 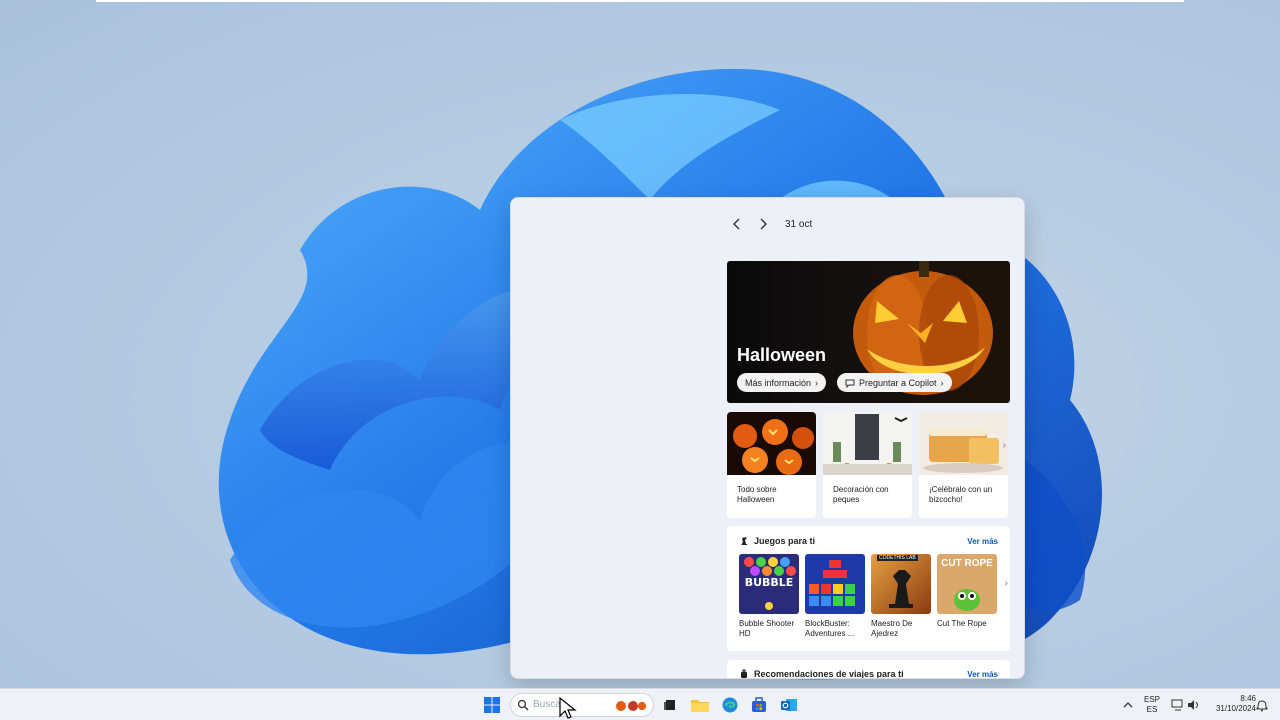 I want to click on search-icon, so click(x=523, y=705).